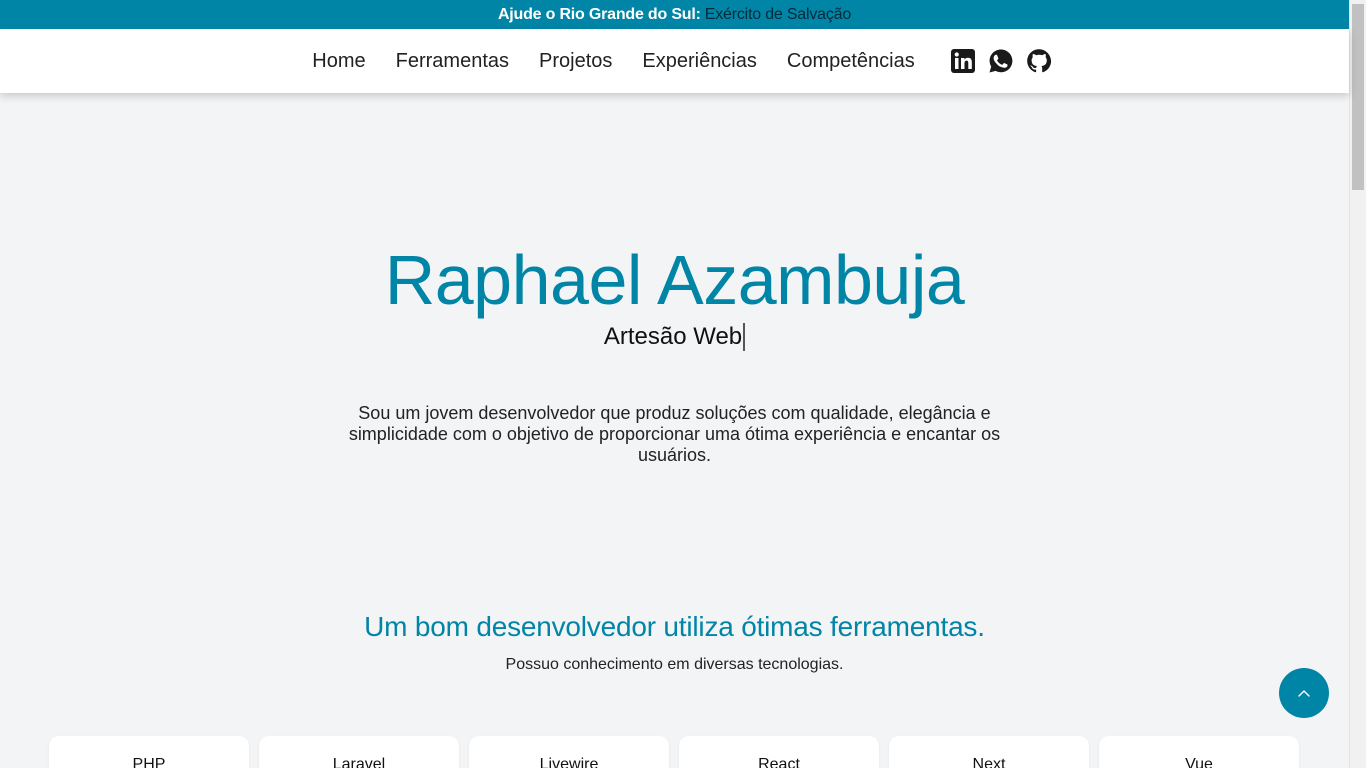  What do you see at coordinates (778, 15) in the screenshot?
I see `announcement-link: Exército de Salvação` at bounding box center [778, 15].